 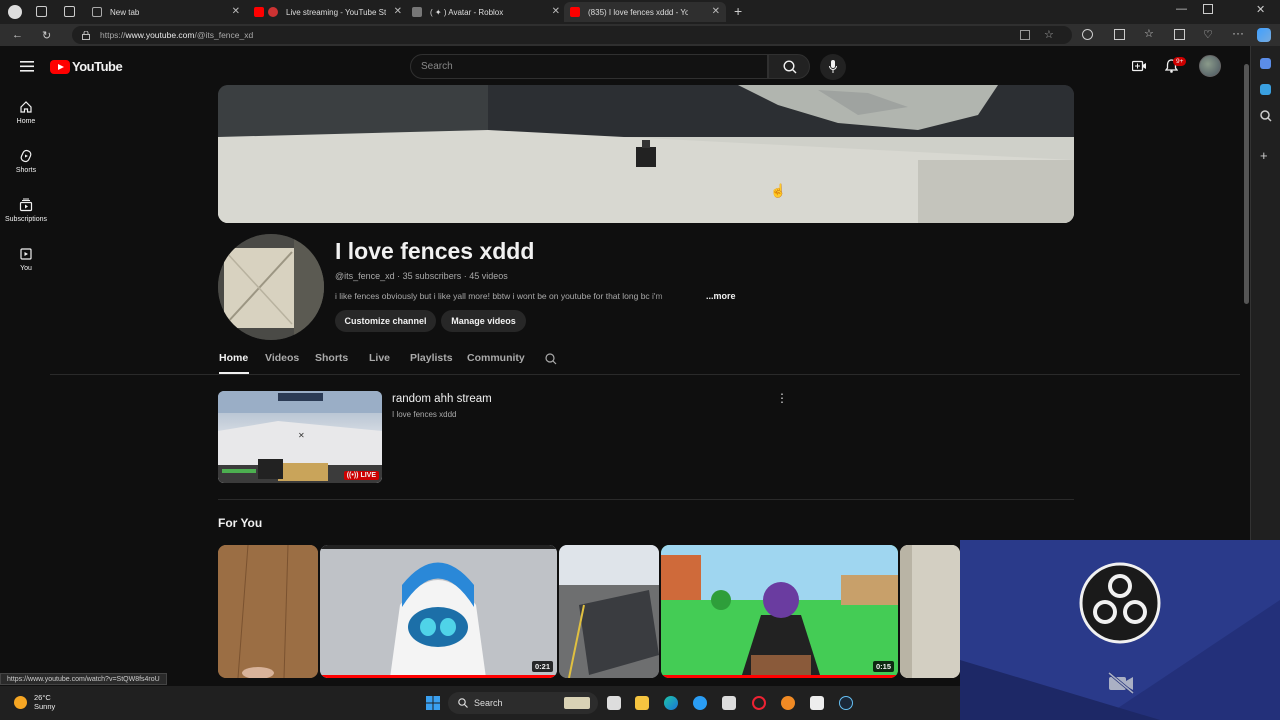 What do you see at coordinates (1208, 9) in the screenshot?
I see `maximize-icon` at bounding box center [1208, 9].